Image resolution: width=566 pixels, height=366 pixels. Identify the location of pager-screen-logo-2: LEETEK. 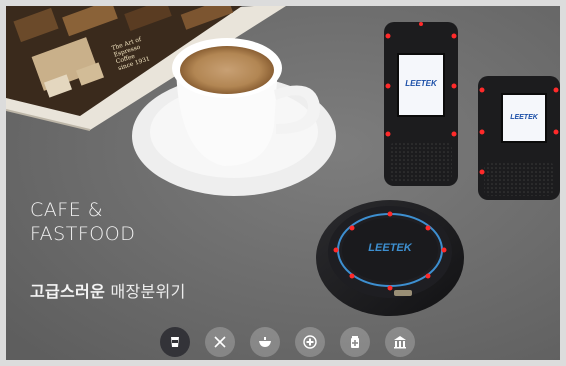
(524, 117).